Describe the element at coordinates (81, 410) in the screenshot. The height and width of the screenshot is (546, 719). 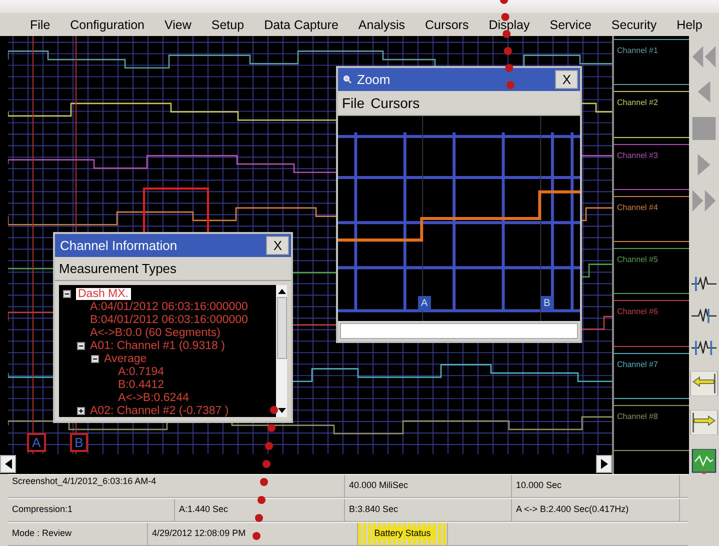
I see `expand-icon` at that location.